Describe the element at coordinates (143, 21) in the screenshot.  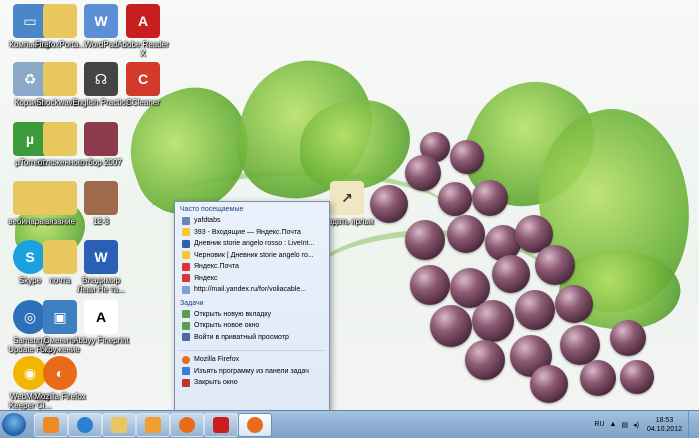
I see `adobe-reader-icon: A` at that location.